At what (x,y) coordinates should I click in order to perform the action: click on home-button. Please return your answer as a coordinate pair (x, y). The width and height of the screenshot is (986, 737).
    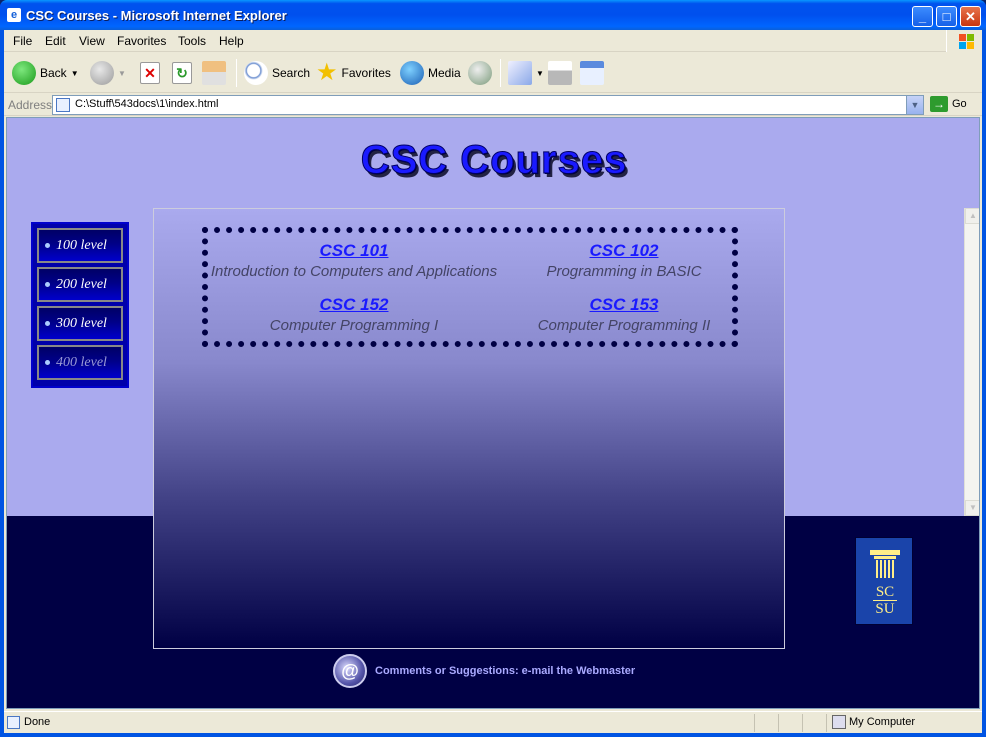
    Looking at the image, I should click on (214, 73).